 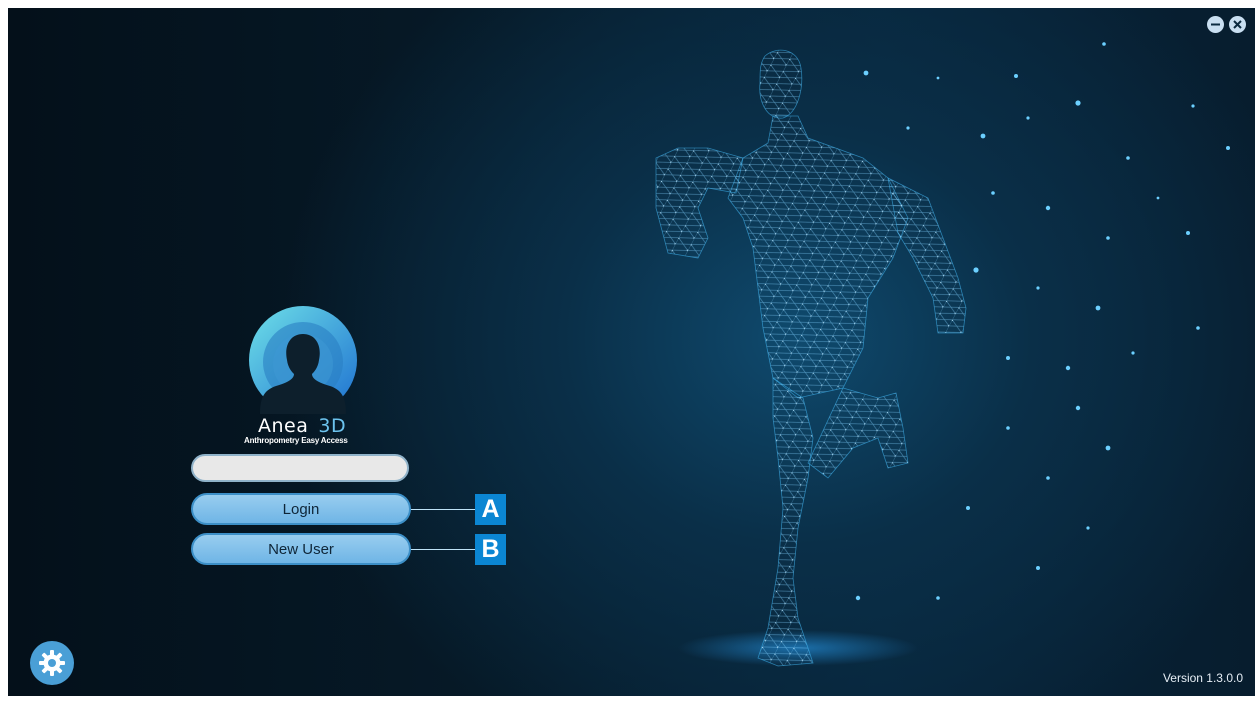 I want to click on callout-b: B, so click(x=490, y=549).